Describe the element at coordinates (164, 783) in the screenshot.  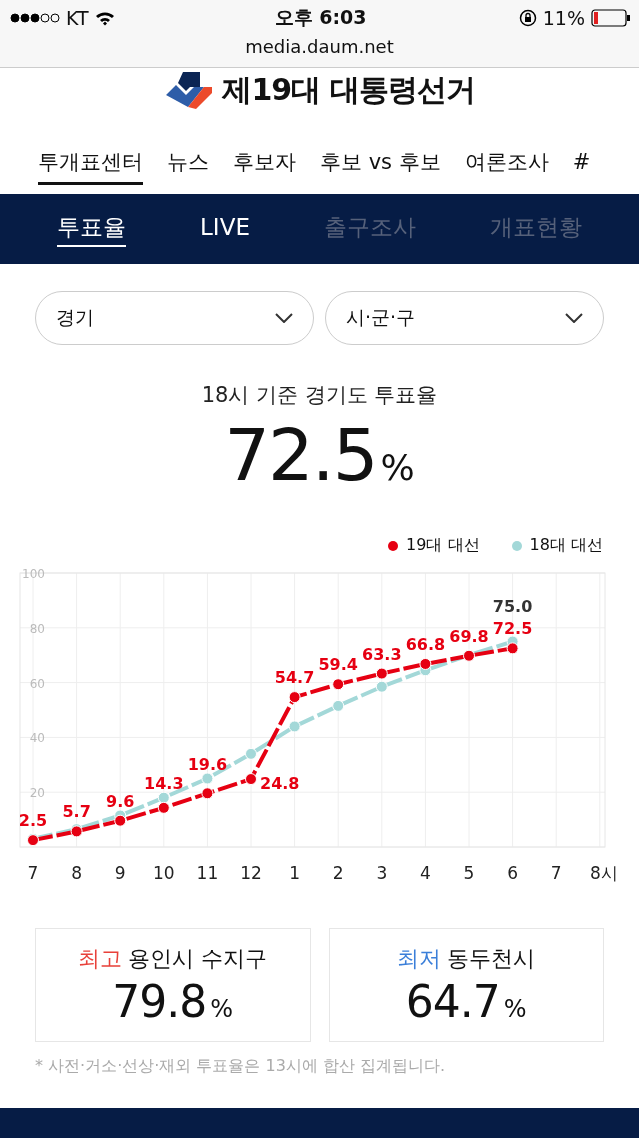
I see `value-label: 14.3` at that location.